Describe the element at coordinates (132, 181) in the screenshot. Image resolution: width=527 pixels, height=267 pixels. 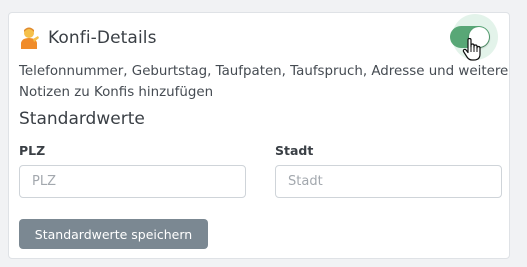
I see `plz-input` at that location.